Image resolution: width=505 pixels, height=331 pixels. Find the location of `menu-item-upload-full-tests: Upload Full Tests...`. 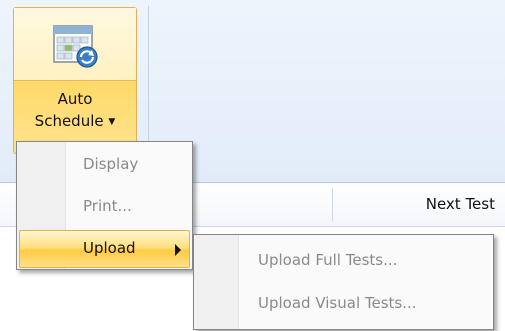

menu-item-upload-full-tests: Upload Full Tests... is located at coordinates (343, 261).